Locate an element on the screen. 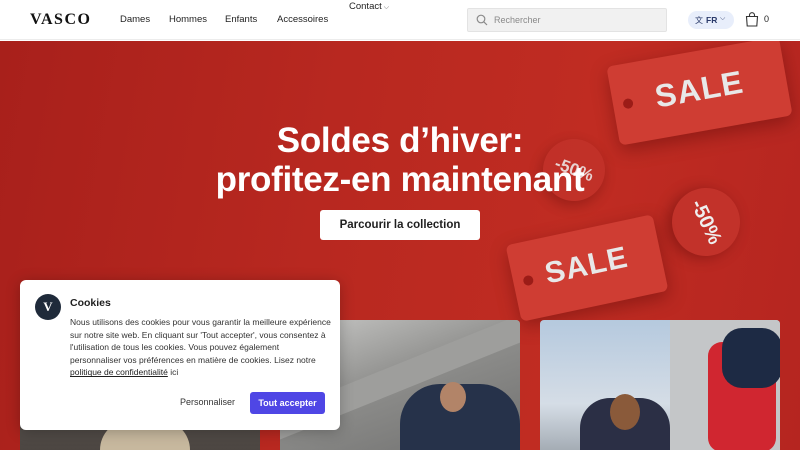 The image size is (800, 450). site-logo: VASCO is located at coordinates (60, 20).